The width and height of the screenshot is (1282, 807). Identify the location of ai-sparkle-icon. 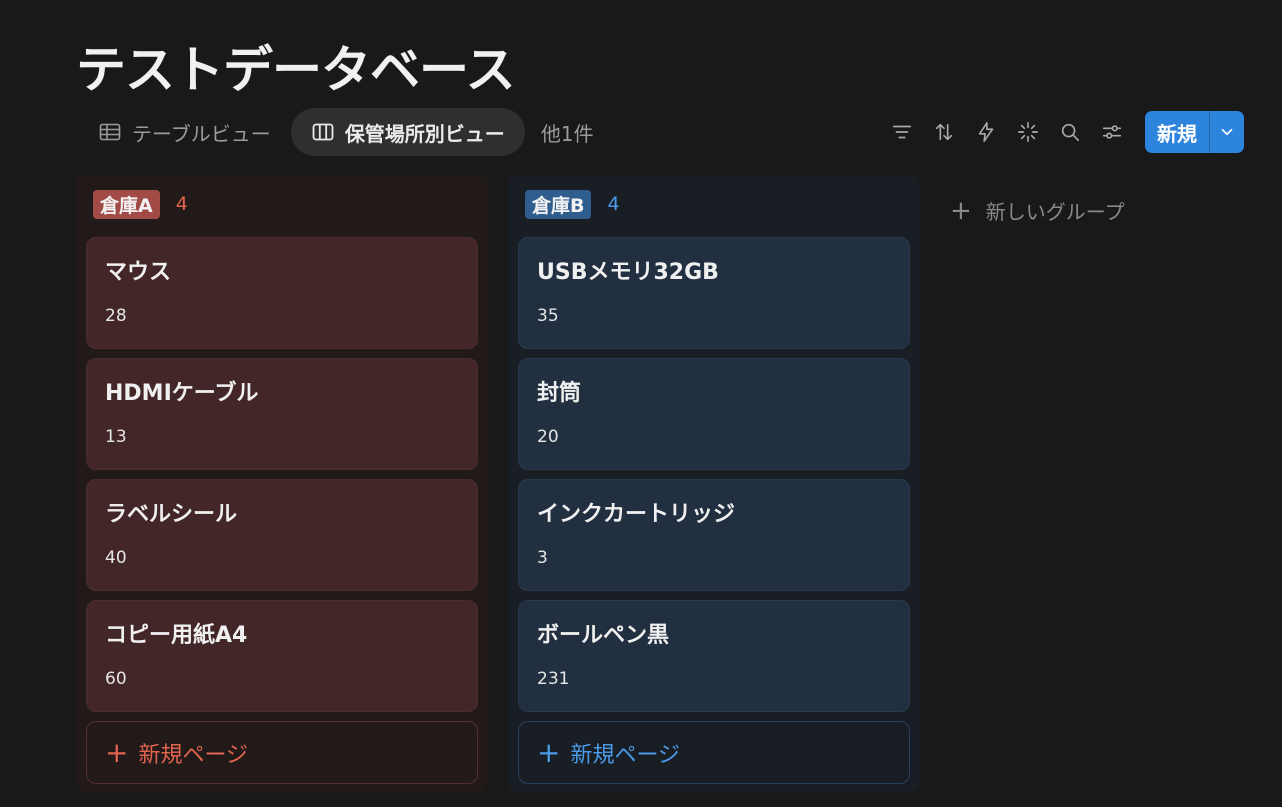
(1028, 132).